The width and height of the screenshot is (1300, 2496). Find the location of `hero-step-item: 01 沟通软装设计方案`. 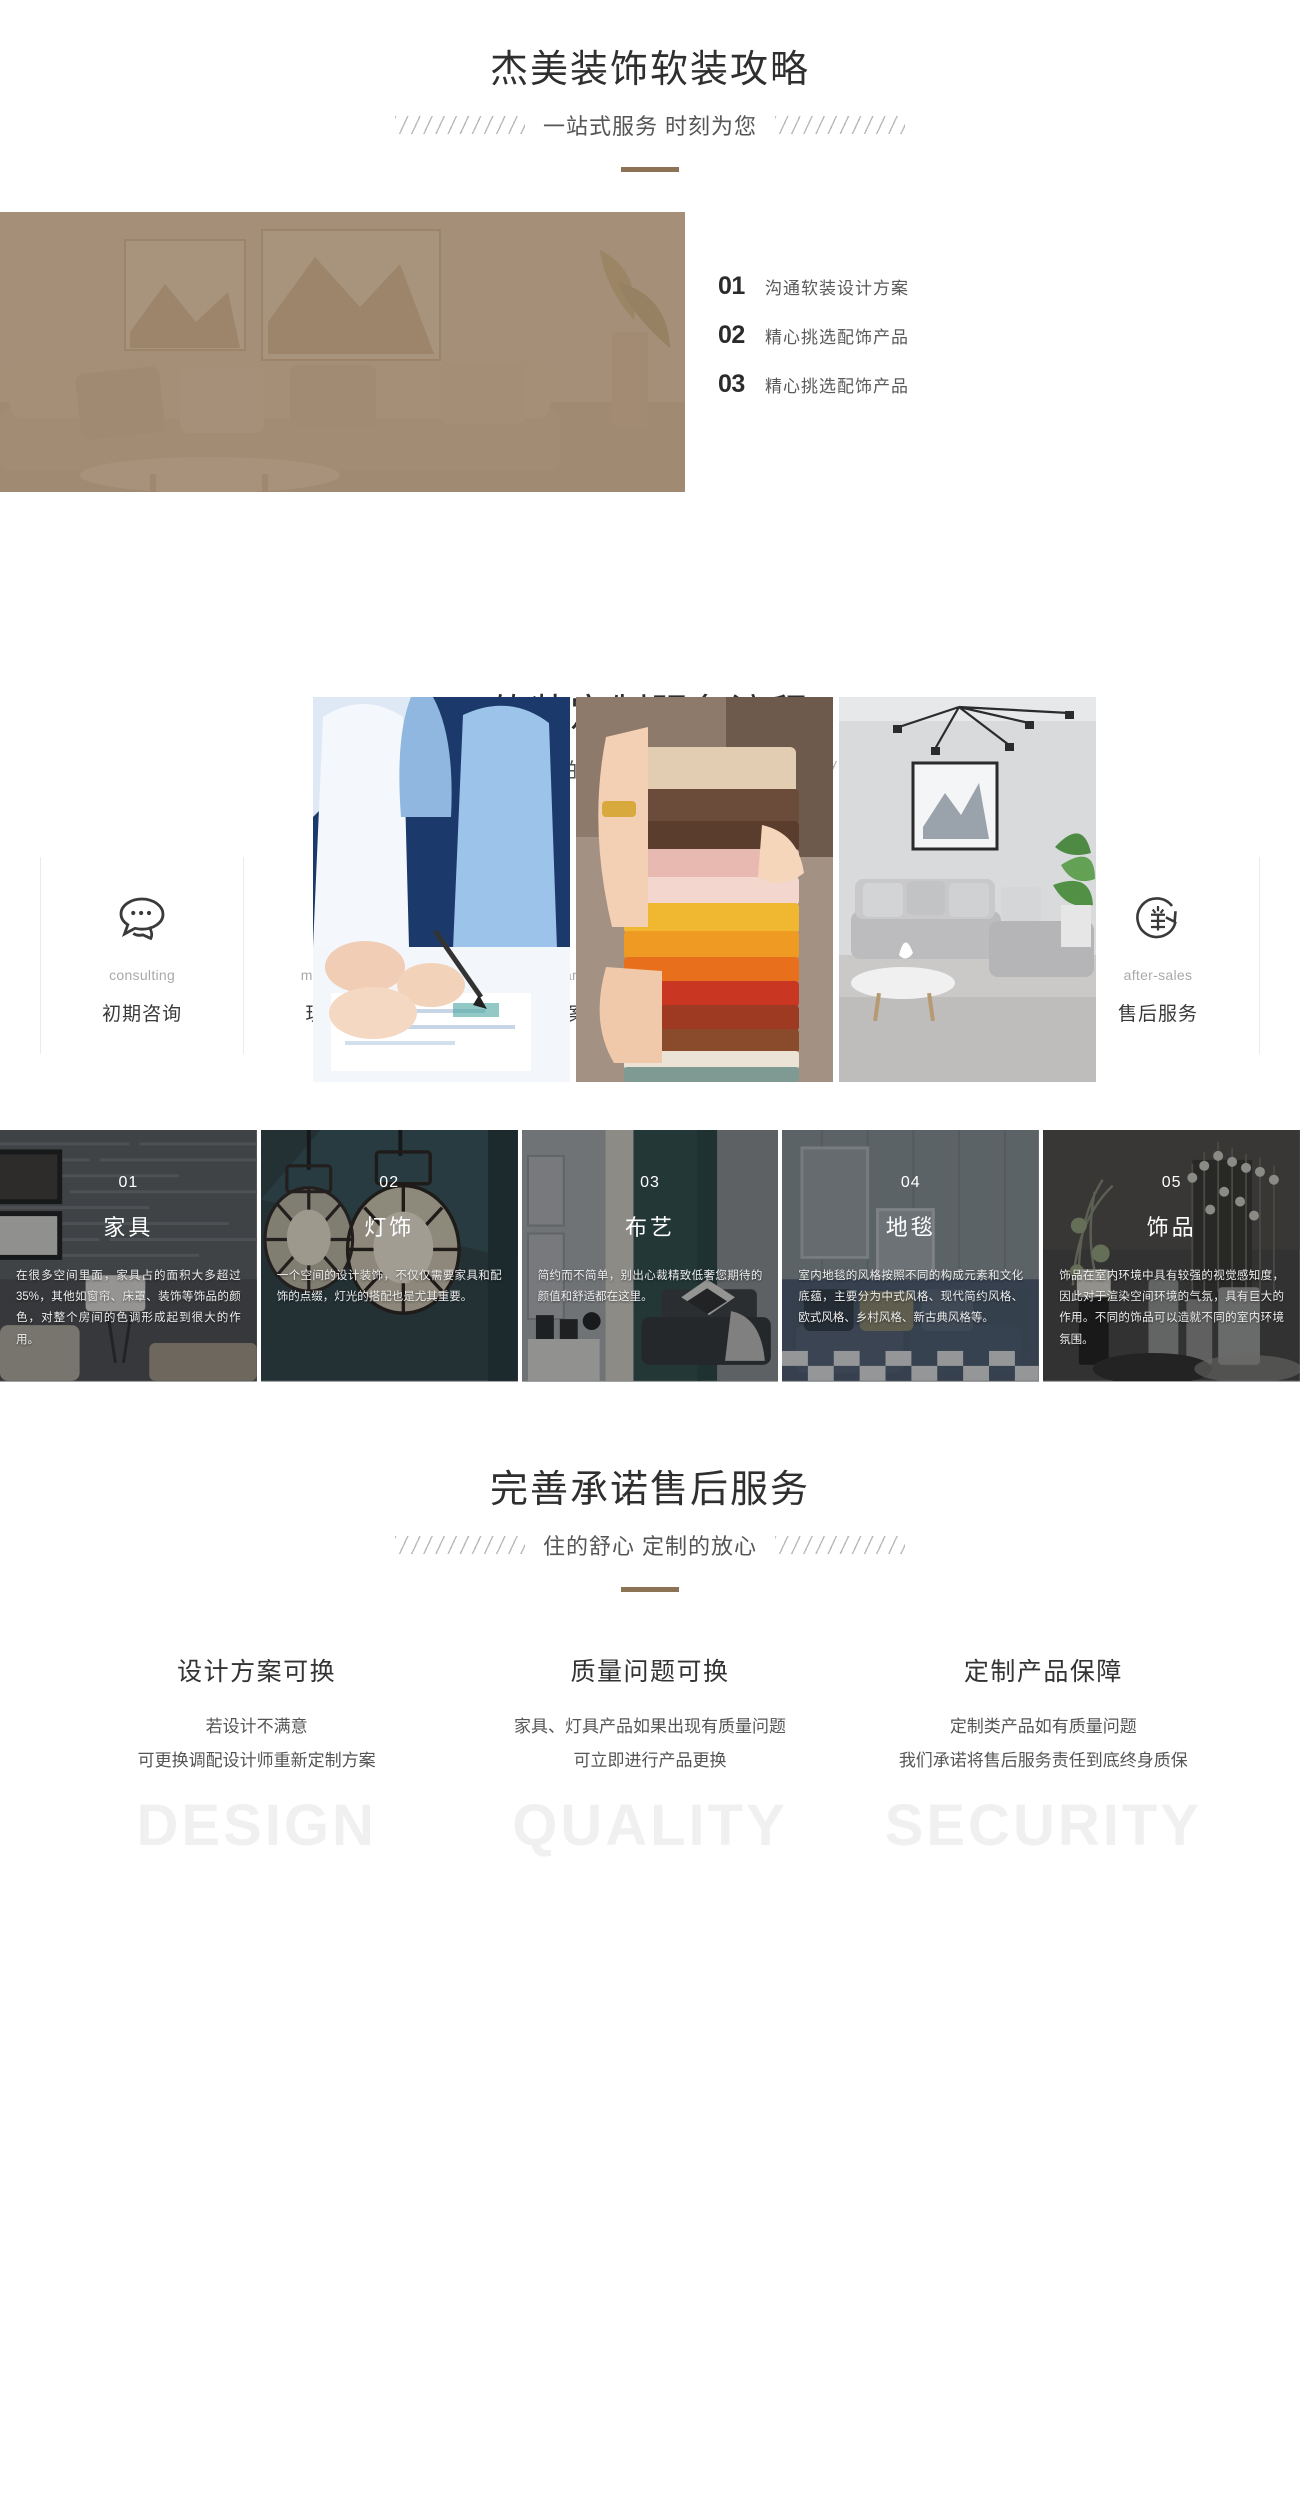

hero-step-item: 01 沟通软装设计方案 is located at coordinates (813, 286).